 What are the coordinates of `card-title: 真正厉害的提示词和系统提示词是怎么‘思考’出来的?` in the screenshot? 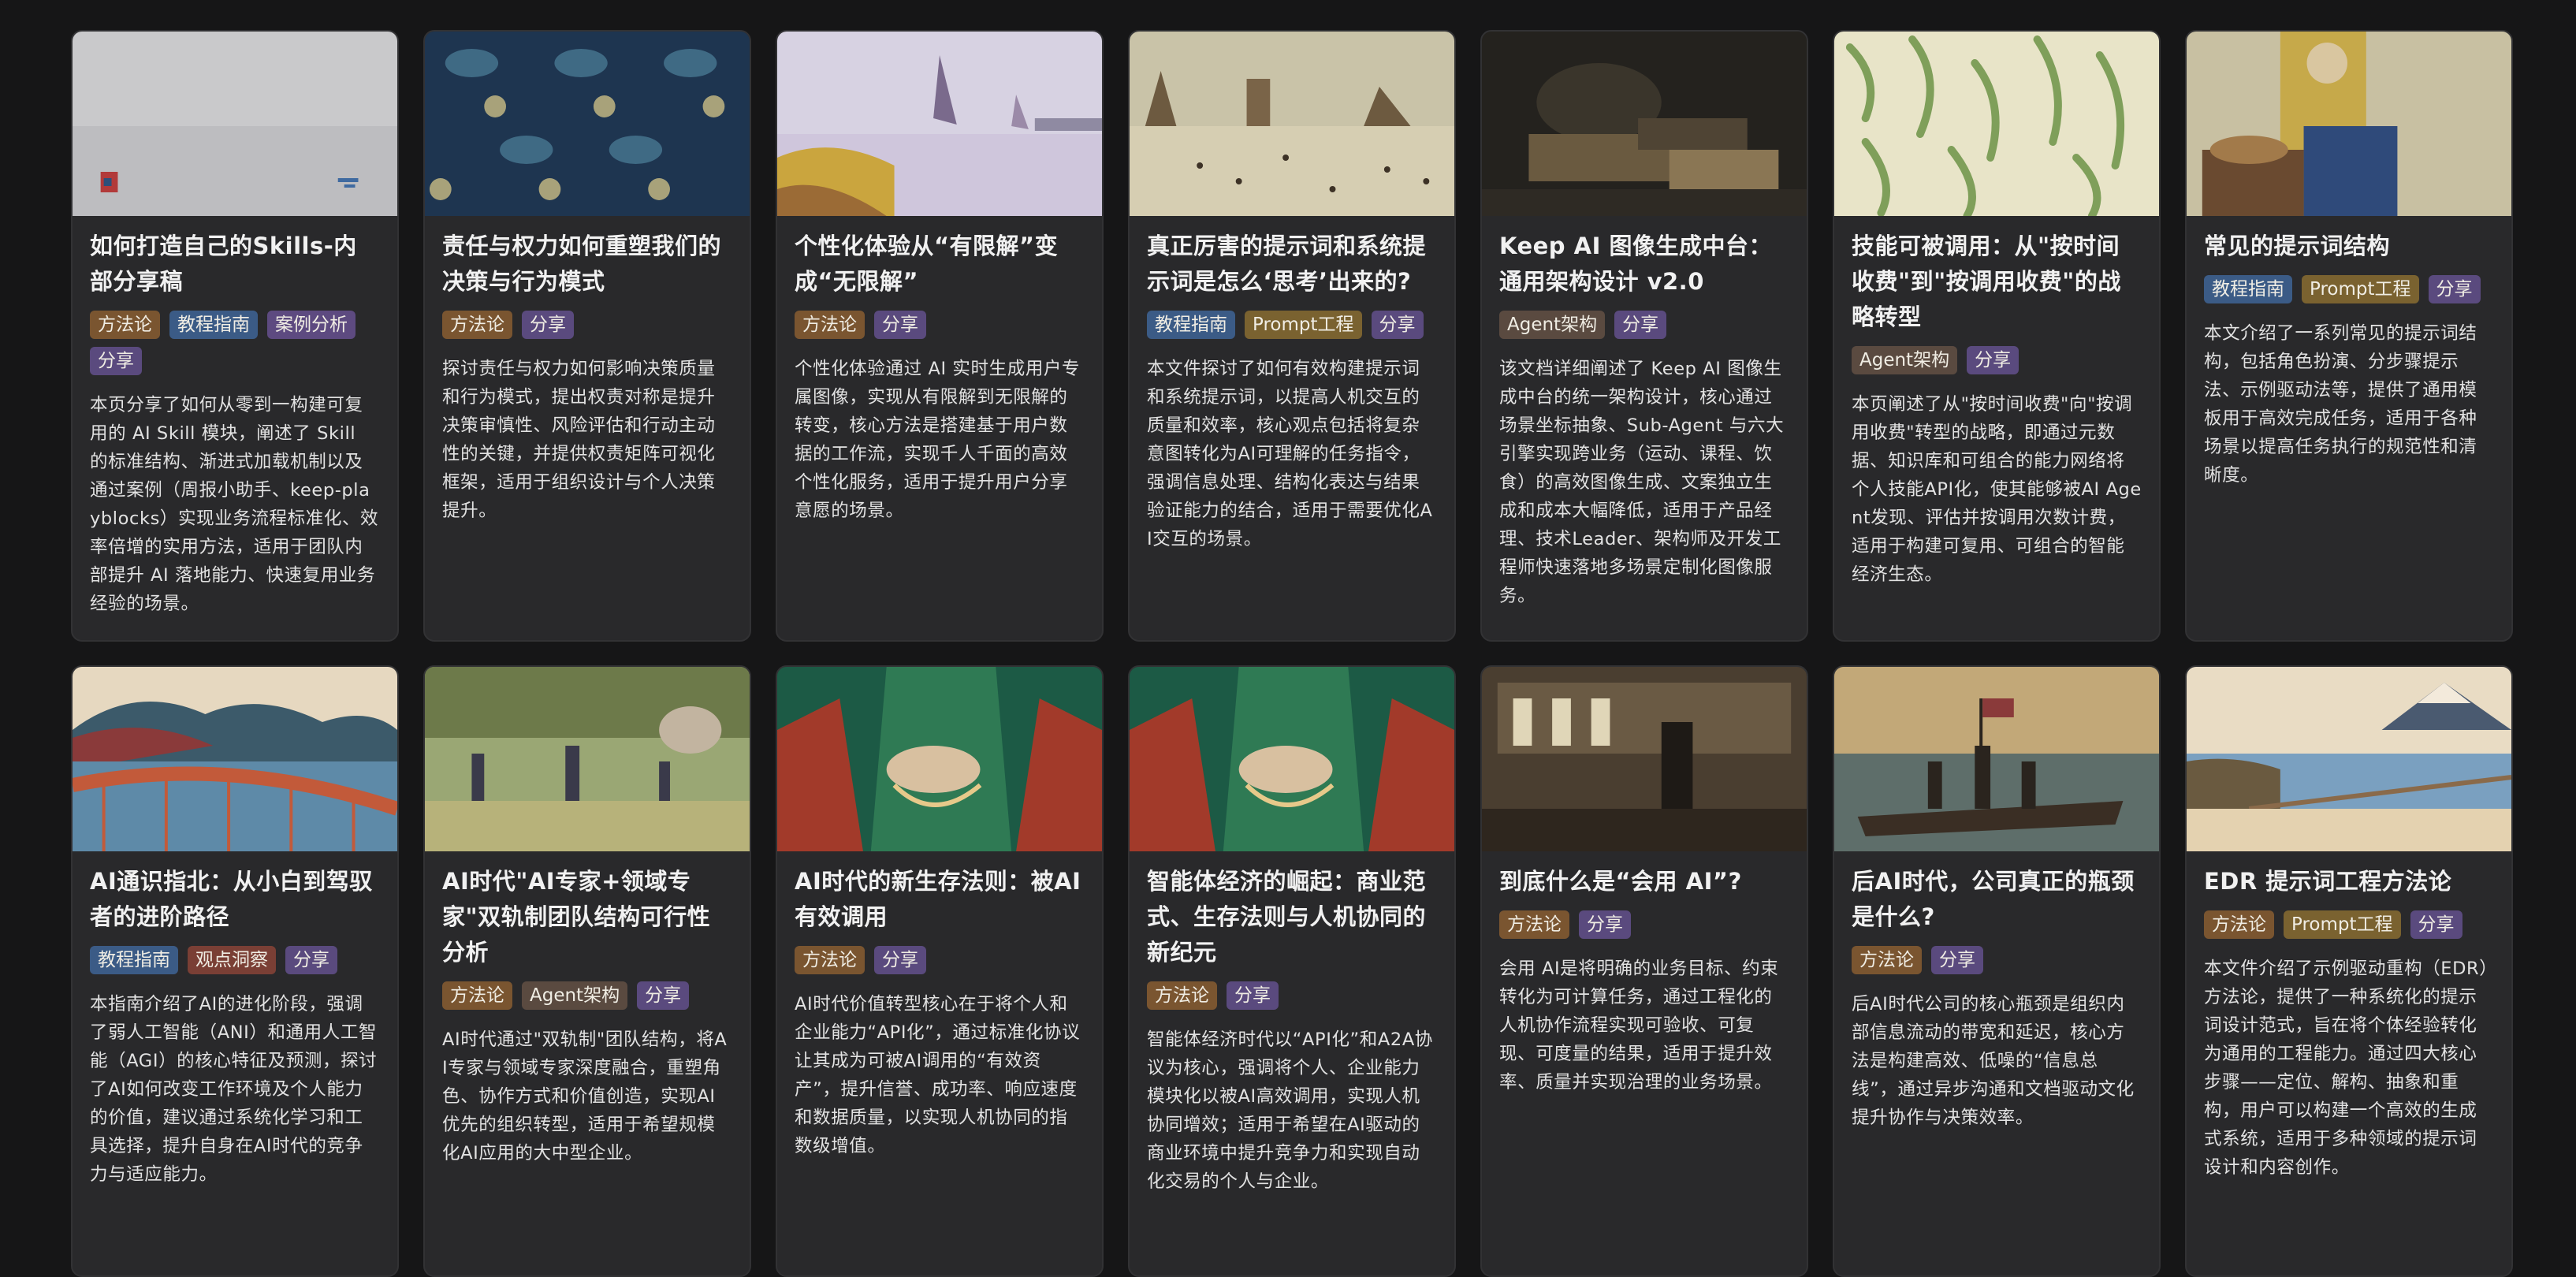 It's located at (1292, 264).